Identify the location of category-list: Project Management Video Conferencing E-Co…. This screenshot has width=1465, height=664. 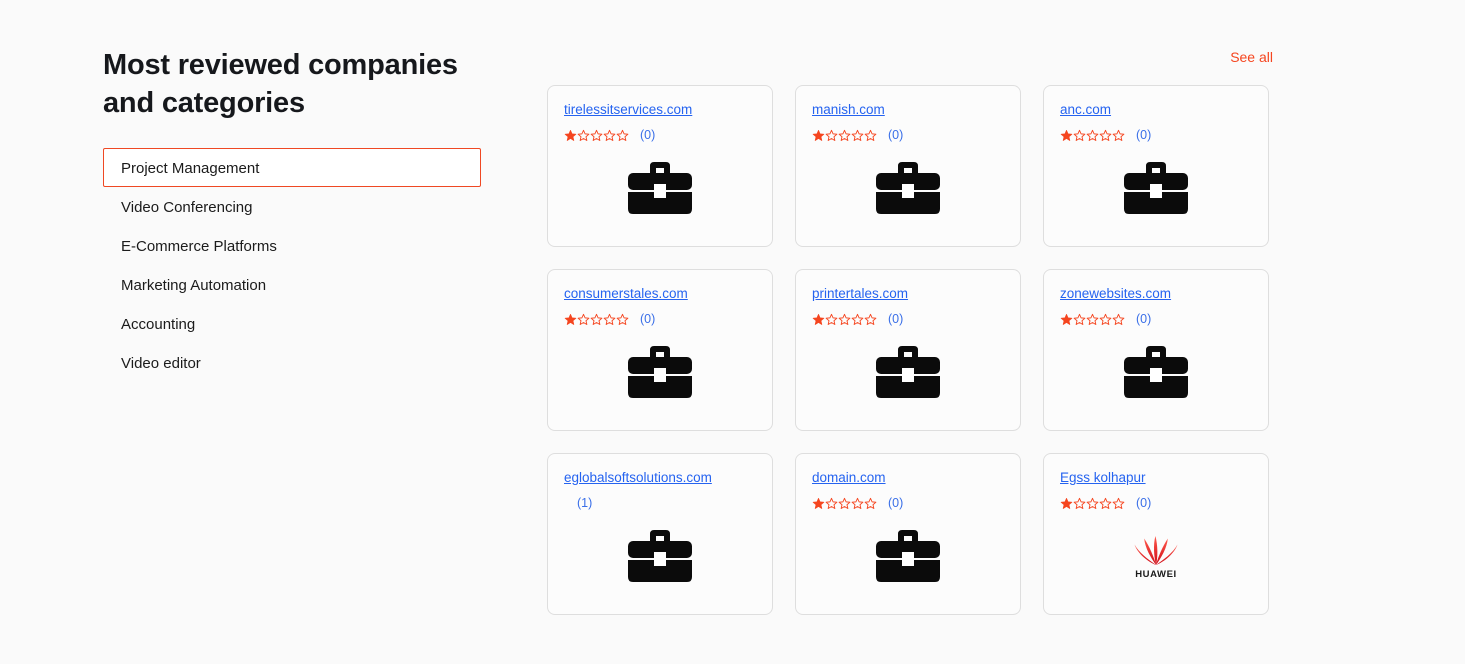
(292, 265).